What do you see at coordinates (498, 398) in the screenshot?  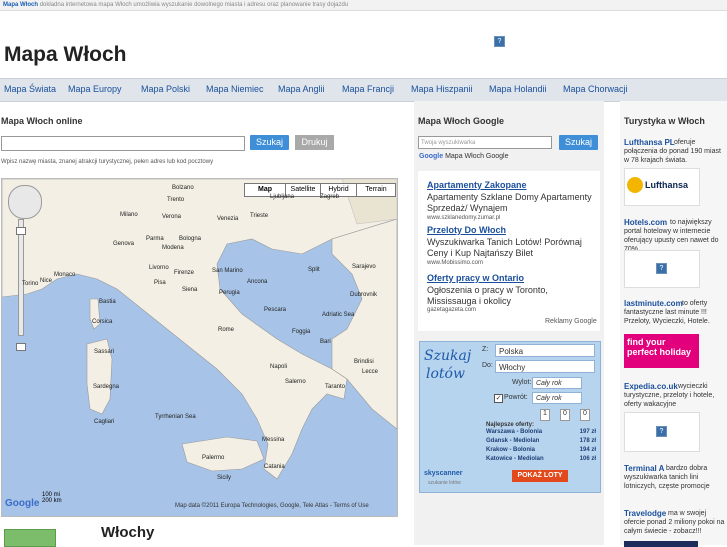 I see `return-checkbox: ✓` at bounding box center [498, 398].